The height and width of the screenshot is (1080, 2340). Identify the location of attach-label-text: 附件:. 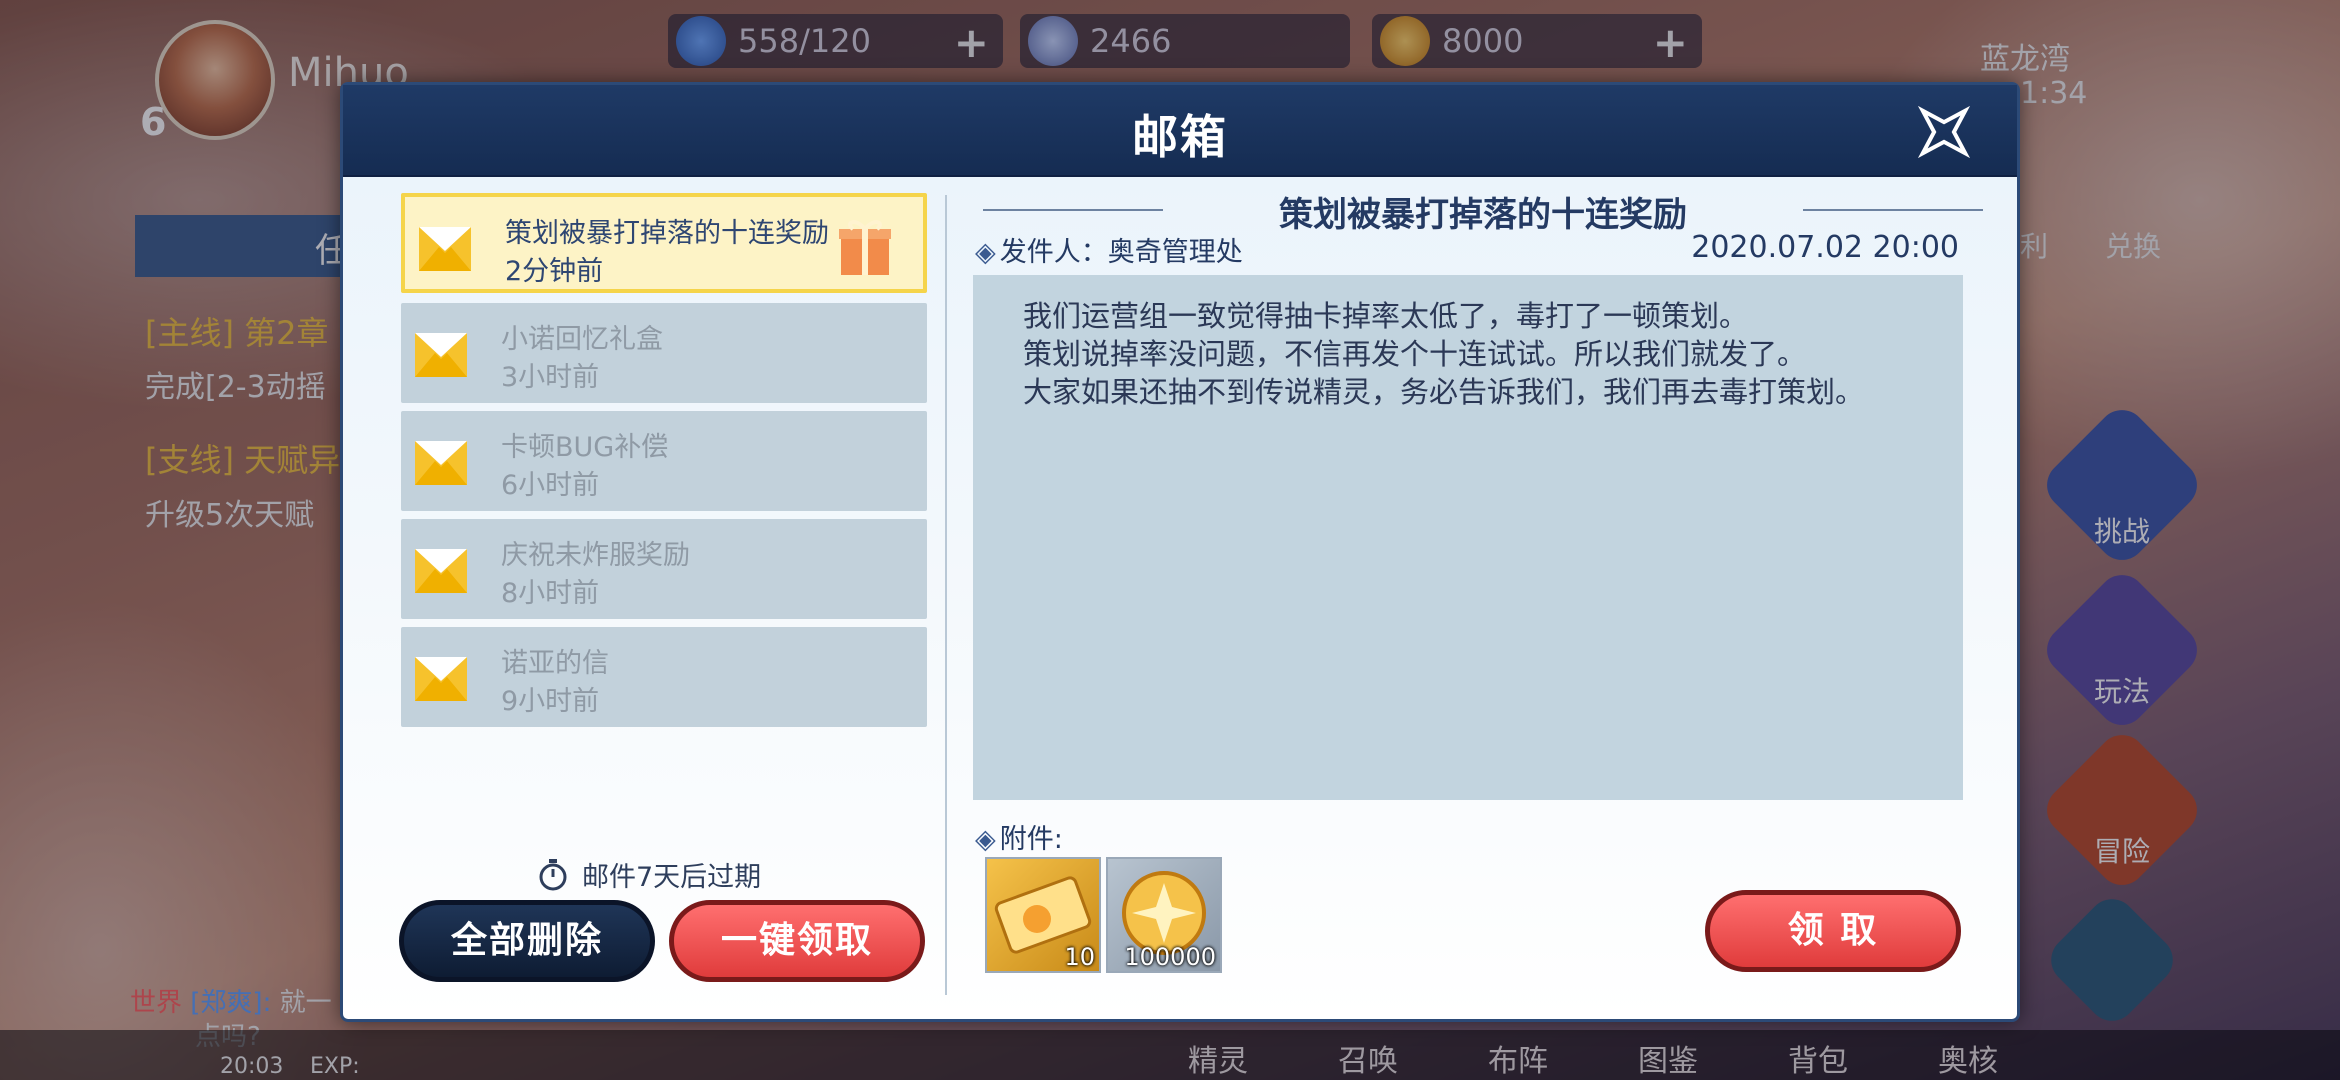
(1031, 839).